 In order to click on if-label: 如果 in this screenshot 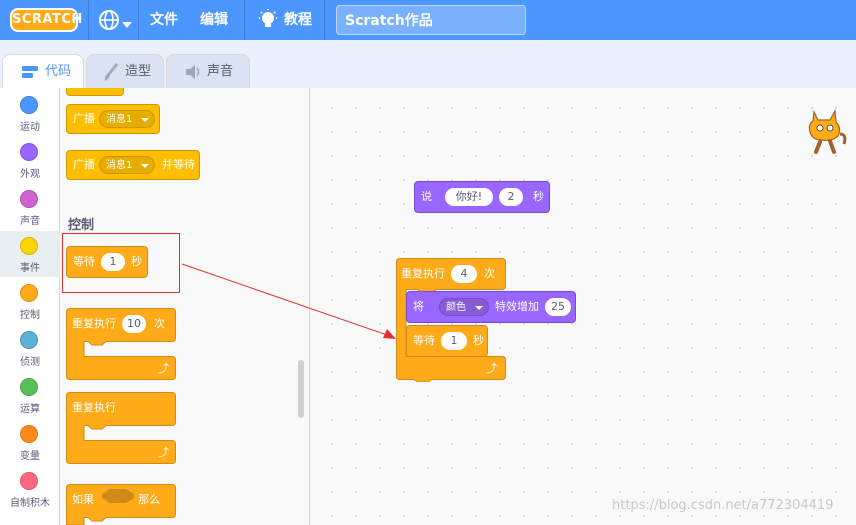, I will do `click(83, 499)`.